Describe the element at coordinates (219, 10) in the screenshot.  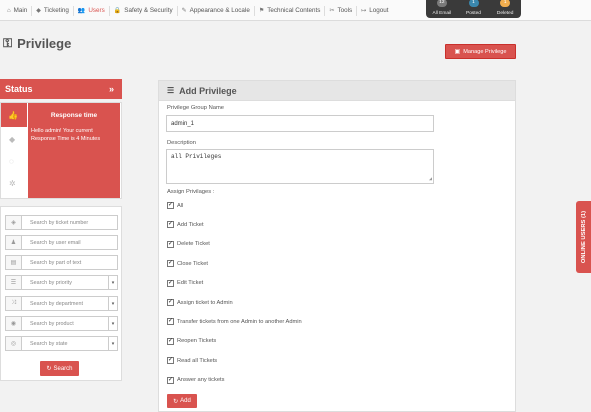
I see `nav-item-label: Appearance & Locale` at that location.